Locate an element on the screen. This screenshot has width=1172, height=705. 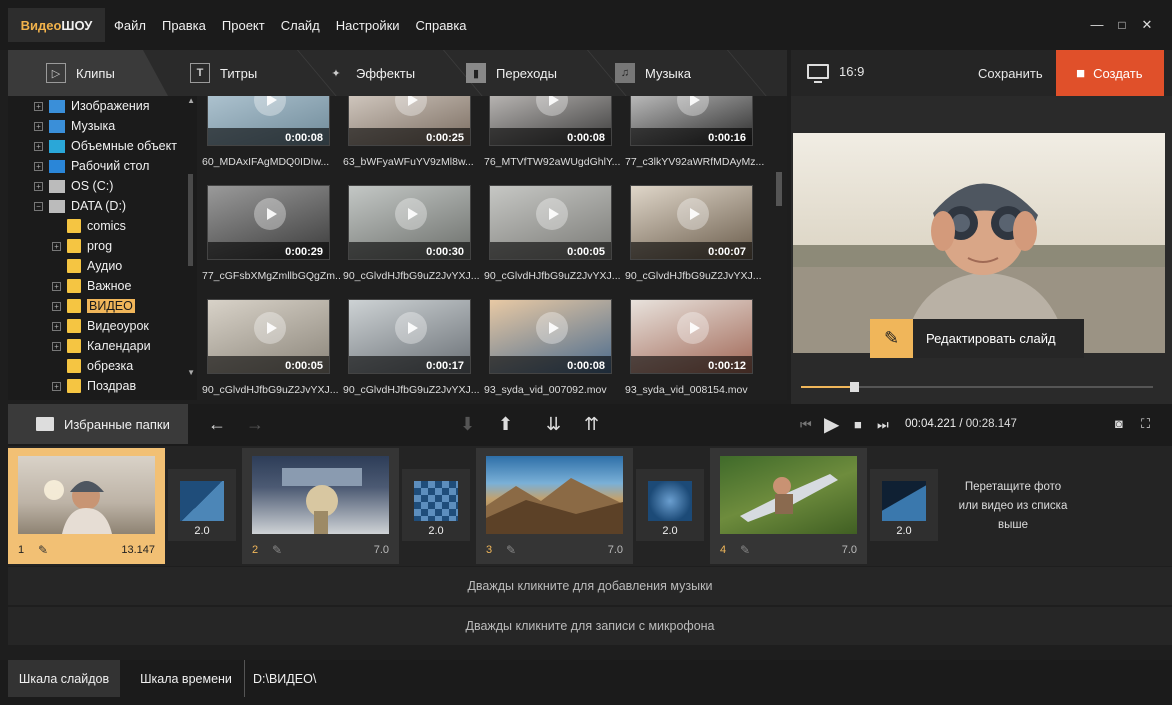
slide-item: 1 ✎ 13.147 is located at coordinates (86, 506).